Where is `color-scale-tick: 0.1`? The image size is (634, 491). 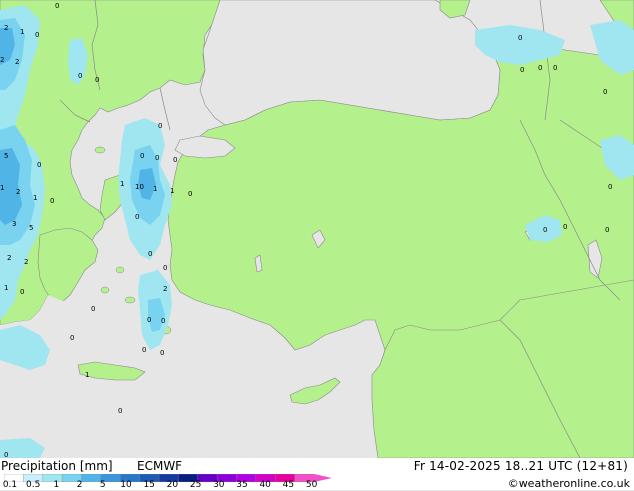
color-scale-tick: 0.1 is located at coordinates (10, 485).